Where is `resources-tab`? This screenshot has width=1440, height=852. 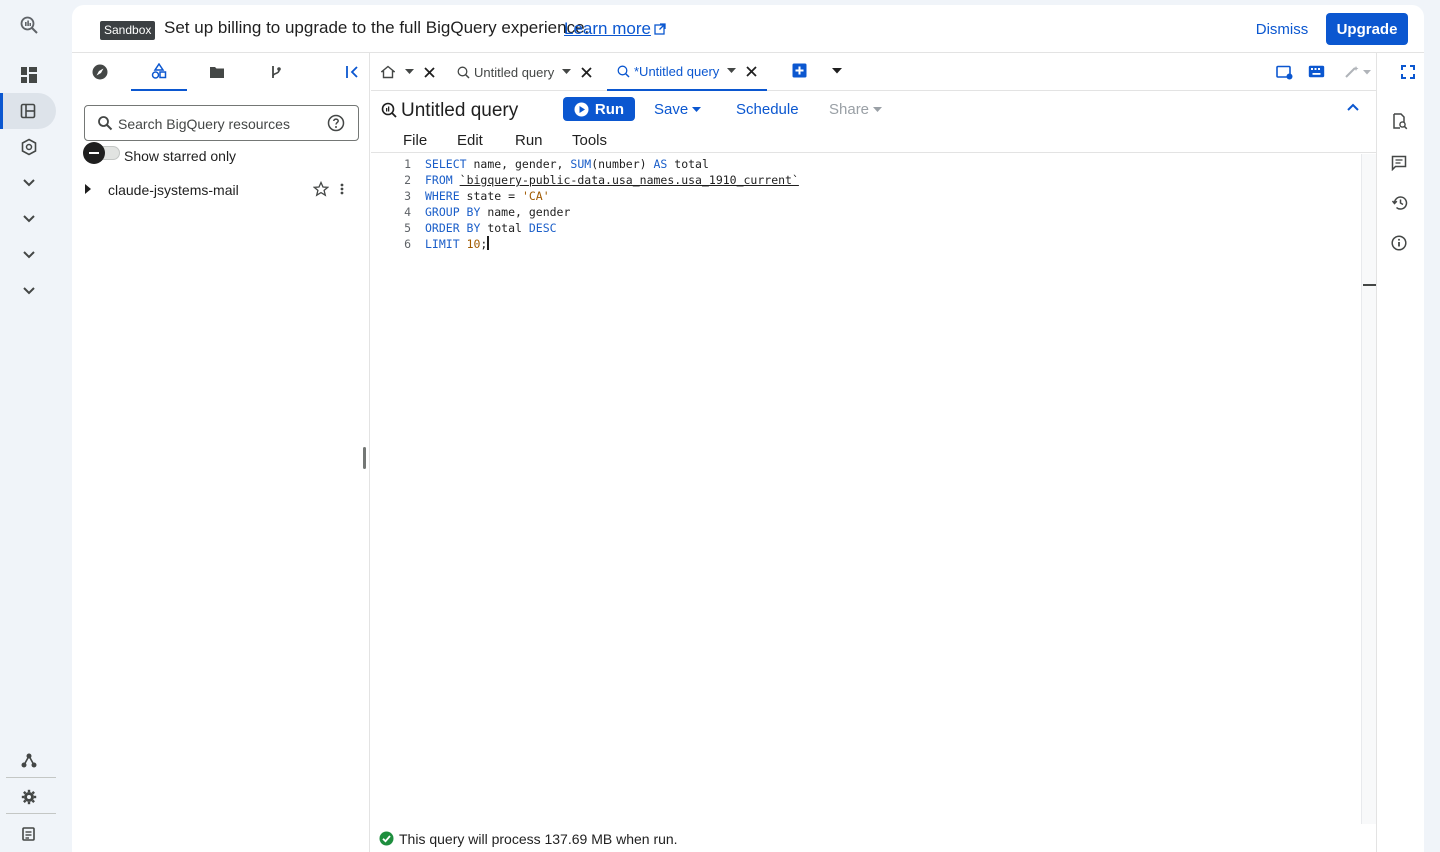
resources-tab is located at coordinates (159, 72).